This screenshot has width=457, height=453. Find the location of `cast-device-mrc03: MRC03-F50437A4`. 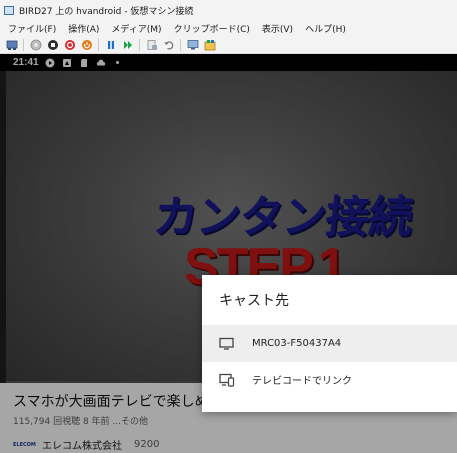

cast-device-mrc03: MRC03-F50437A4 is located at coordinates (329, 343).